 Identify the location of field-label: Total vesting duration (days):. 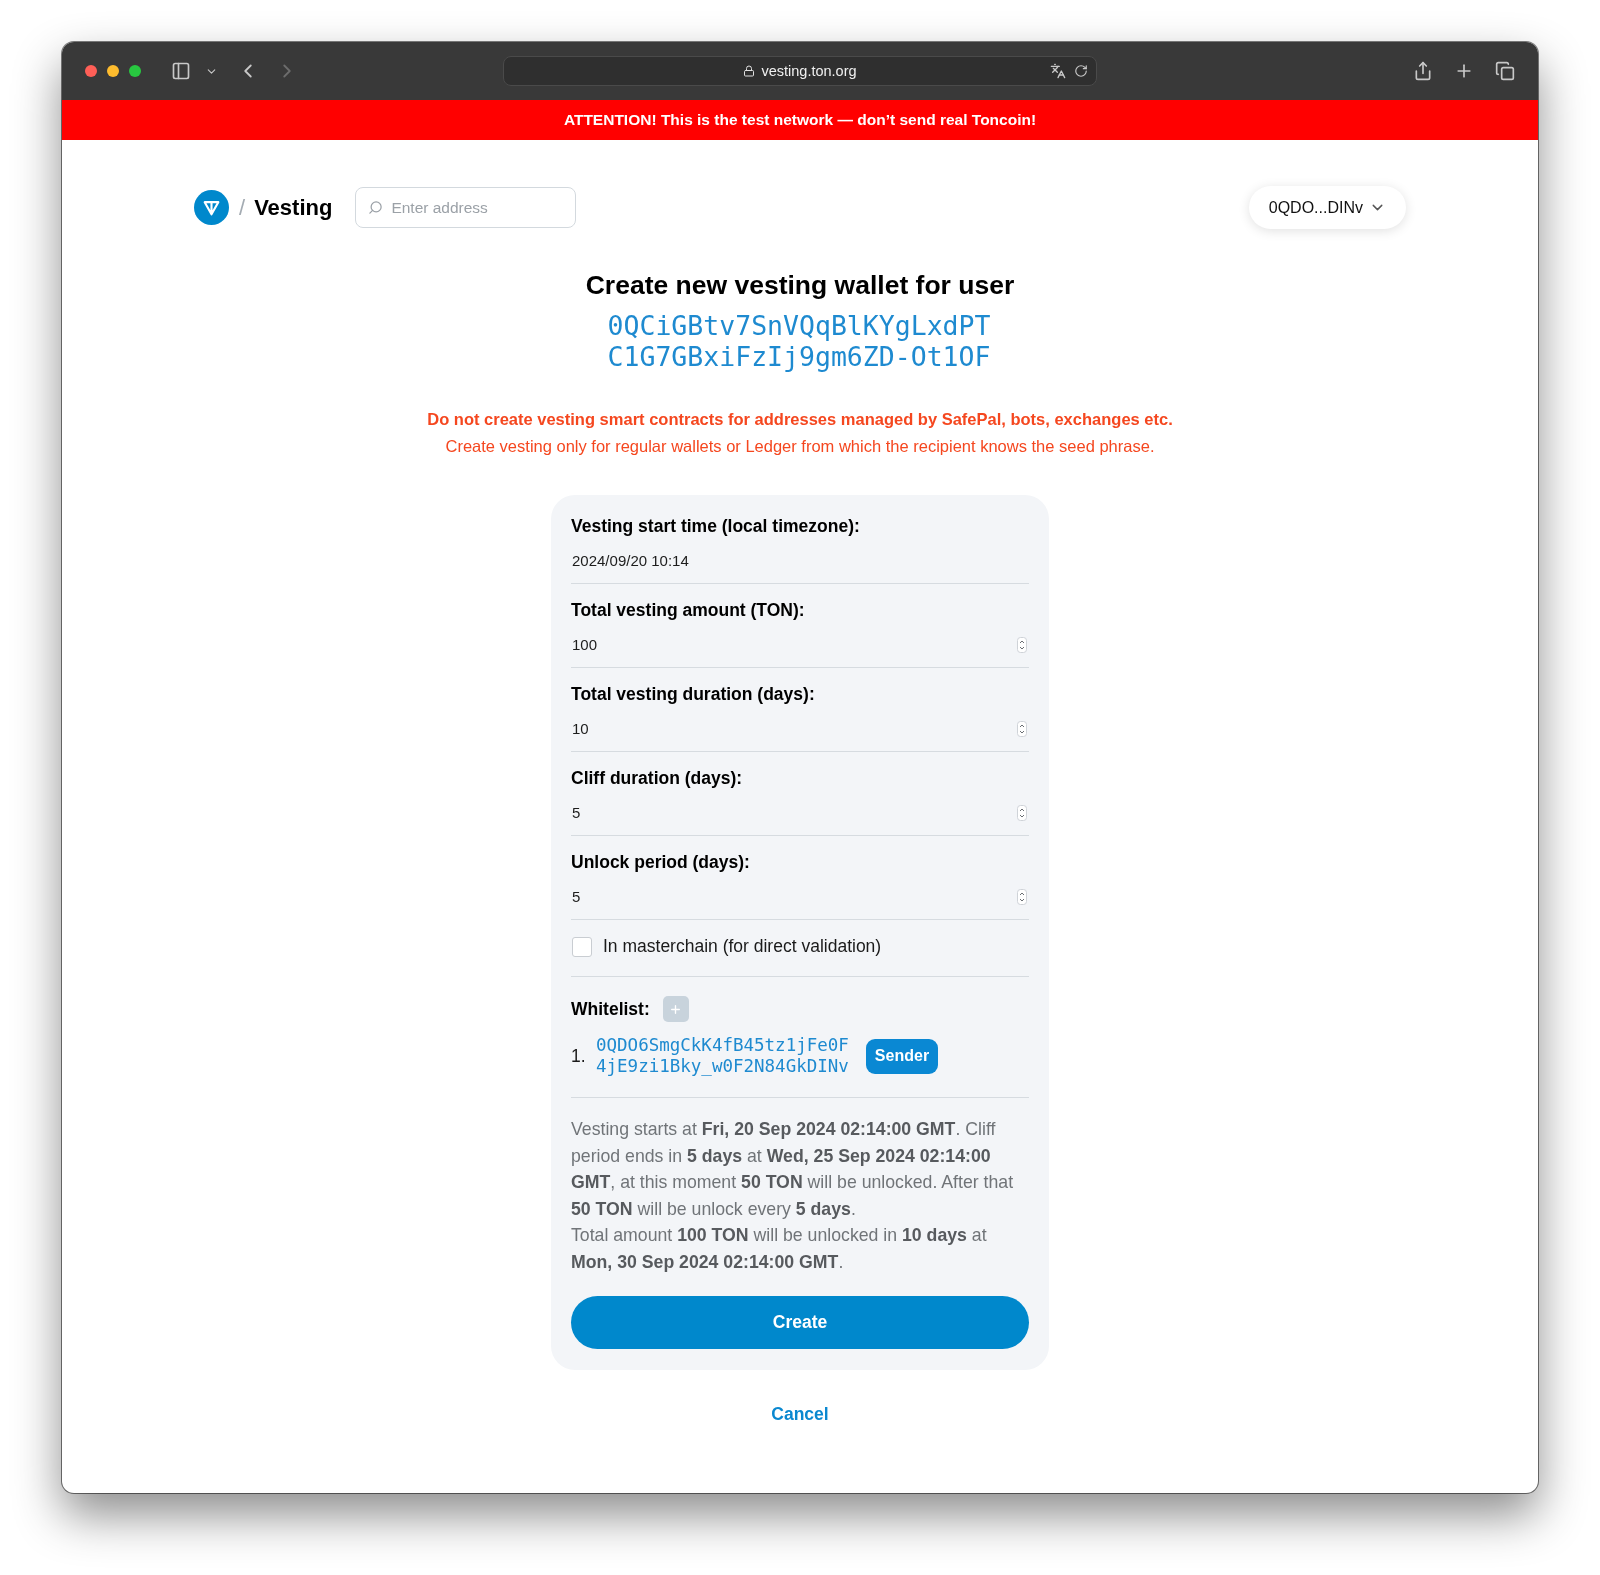
(693, 694).